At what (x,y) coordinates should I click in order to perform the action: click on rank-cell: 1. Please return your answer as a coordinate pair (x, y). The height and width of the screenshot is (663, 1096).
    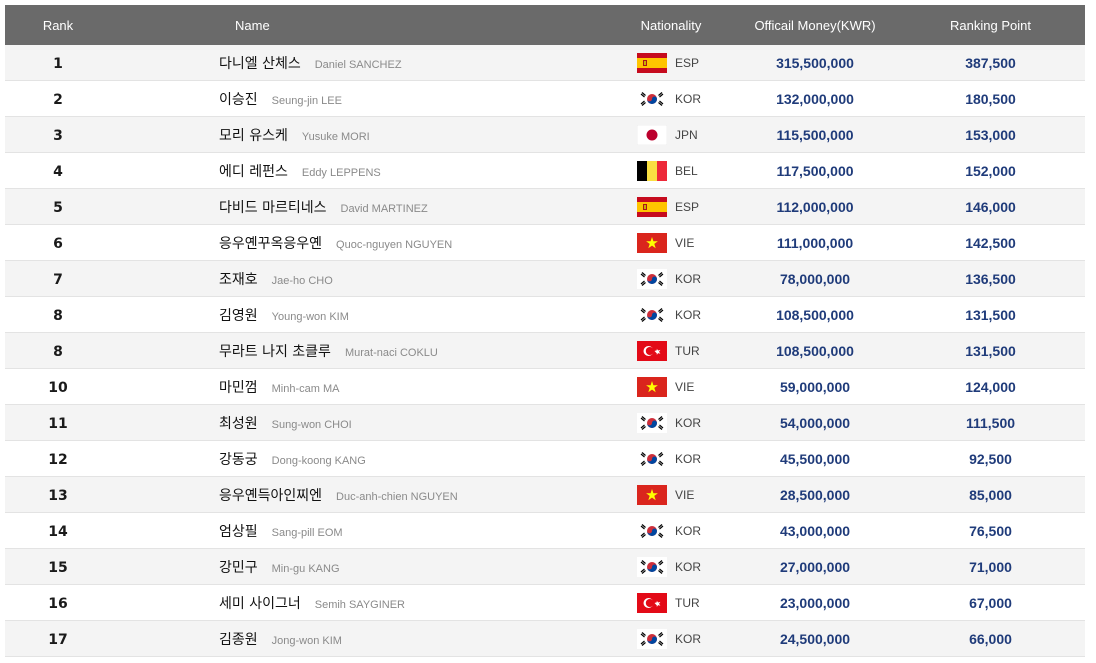
    Looking at the image, I should click on (58, 62).